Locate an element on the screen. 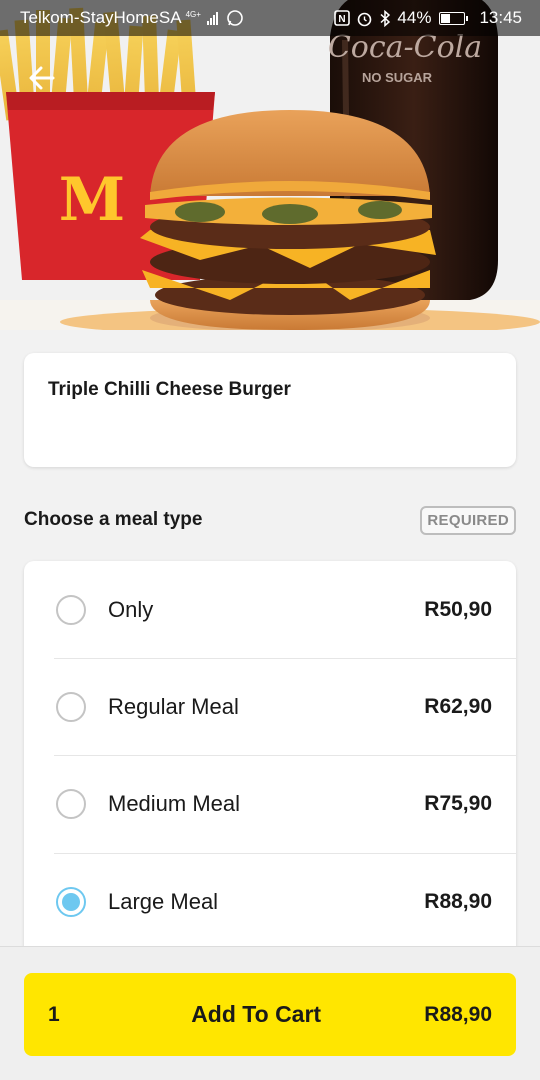 This screenshot has width=540, height=1080. meal-type-header: Choose a meal type REQUIRED is located at coordinates (270, 520).